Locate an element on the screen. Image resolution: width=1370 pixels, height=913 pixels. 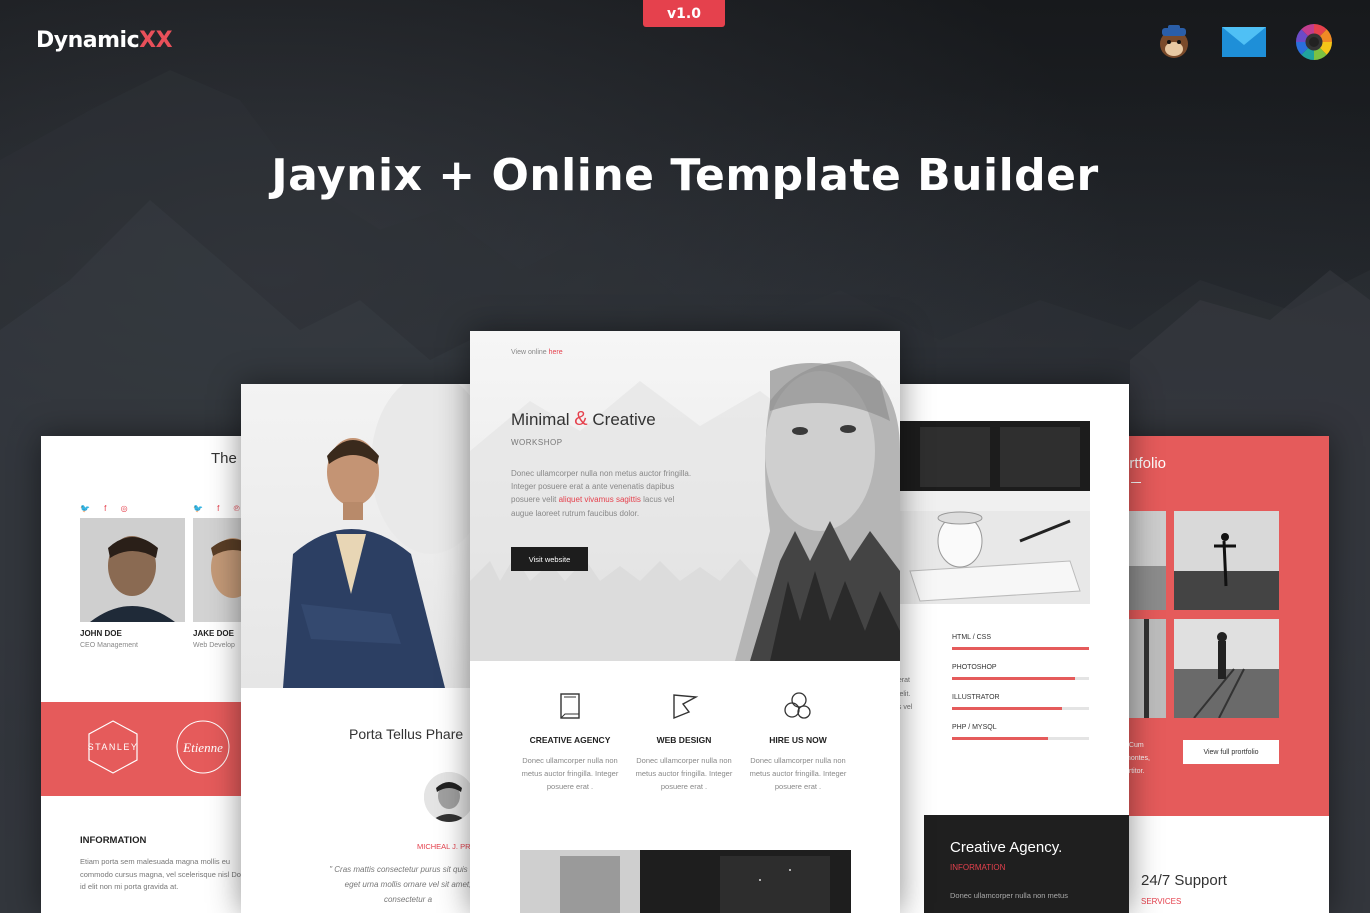
brand-logo: DynamicXX is located at coordinates (104, 40).